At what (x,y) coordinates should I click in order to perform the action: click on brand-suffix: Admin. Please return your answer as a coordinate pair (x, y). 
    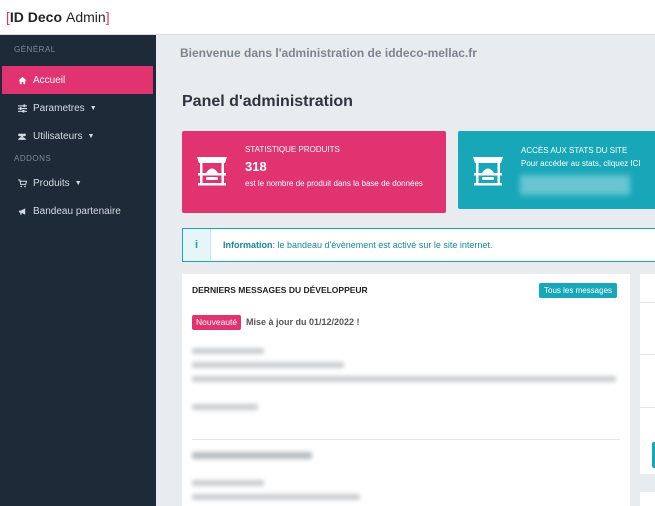
    Looking at the image, I should click on (86, 17).